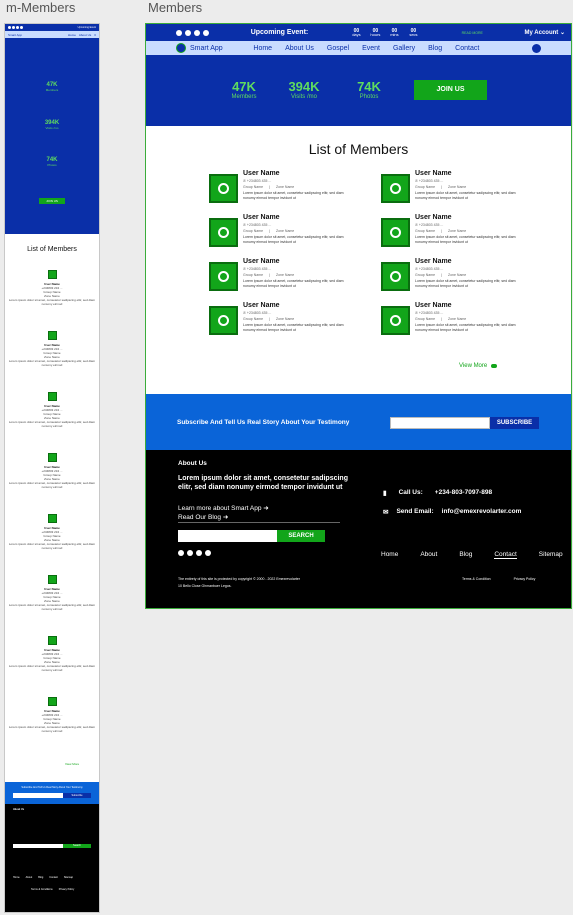  What do you see at coordinates (465, 555) in the screenshot?
I see `footer-blog: Blog` at bounding box center [465, 555].